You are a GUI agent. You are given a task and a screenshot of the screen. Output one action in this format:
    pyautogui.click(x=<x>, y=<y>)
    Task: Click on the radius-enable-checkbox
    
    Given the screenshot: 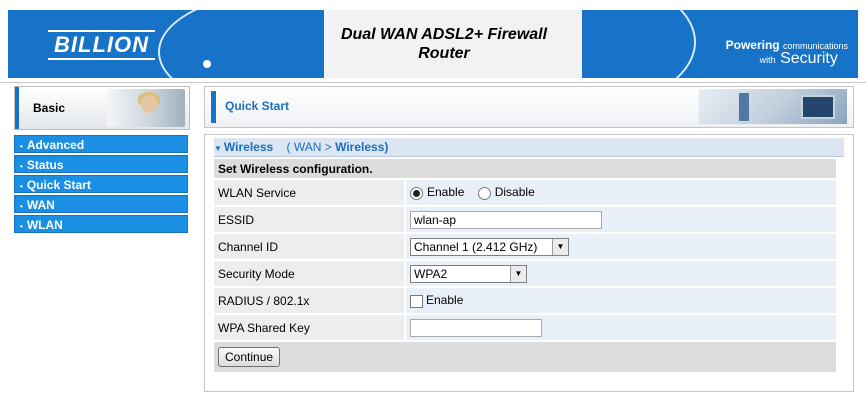 What is the action you would take?
    pyautogui.click(x=416, y=301)
    